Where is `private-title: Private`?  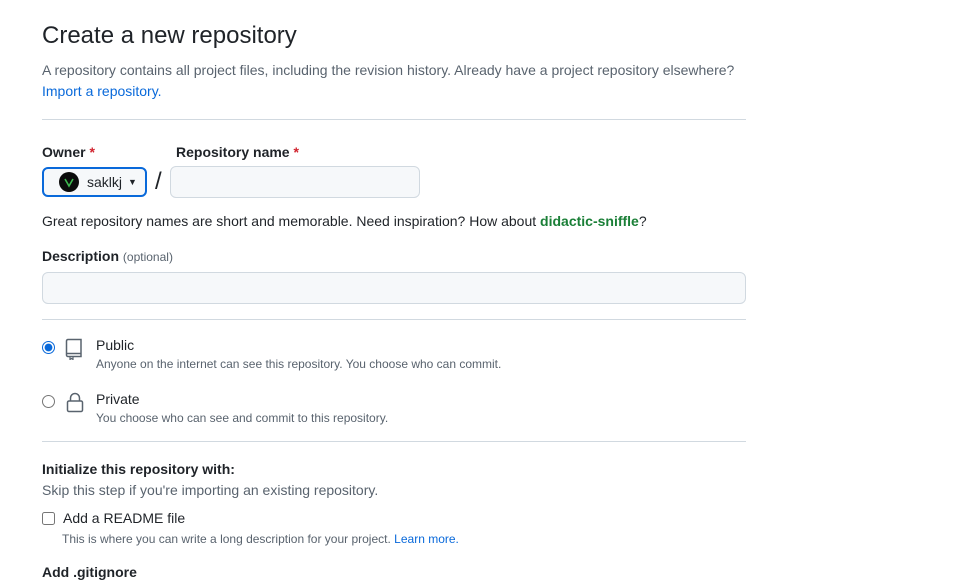 private-title: Private is located at coordinates (118, 399).